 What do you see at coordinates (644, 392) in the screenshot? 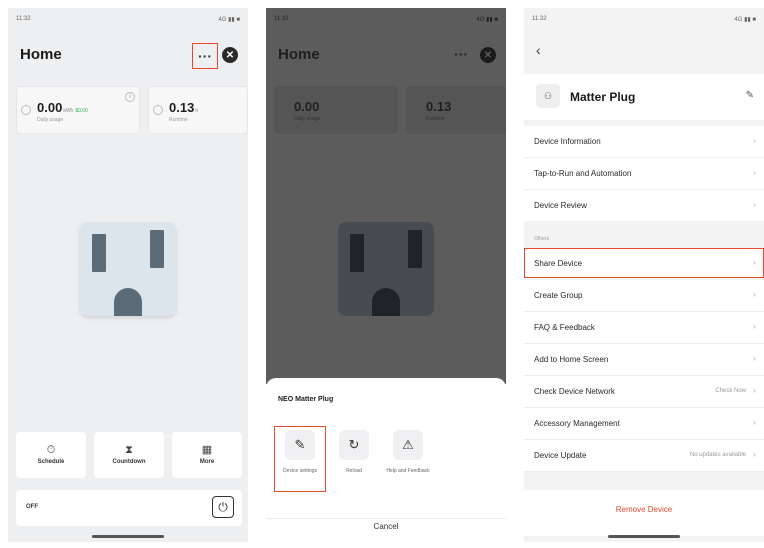
I see `row-check-device-network: Check Device Network Check Now ›` at bounding box center [644, 392].